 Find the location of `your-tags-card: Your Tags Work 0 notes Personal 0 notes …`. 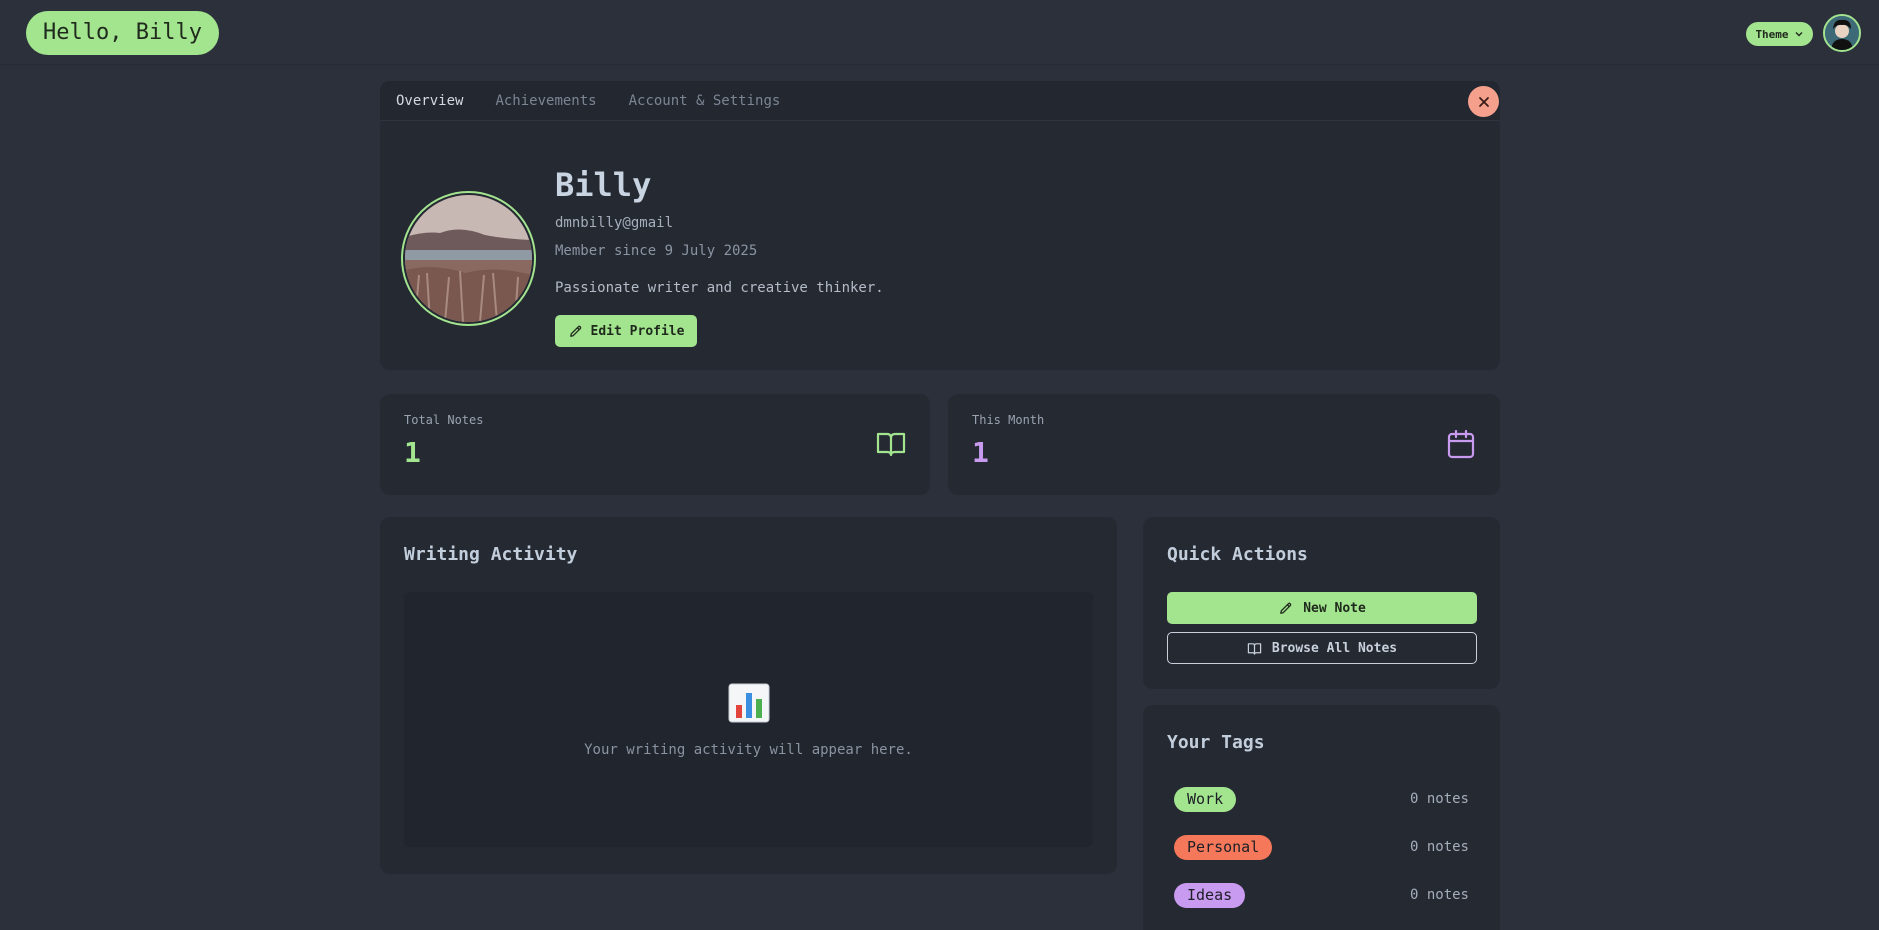

your-tags-card: Your Tags Work 0 notes Personal 0 notes … is located at coordinates (1321, 817).